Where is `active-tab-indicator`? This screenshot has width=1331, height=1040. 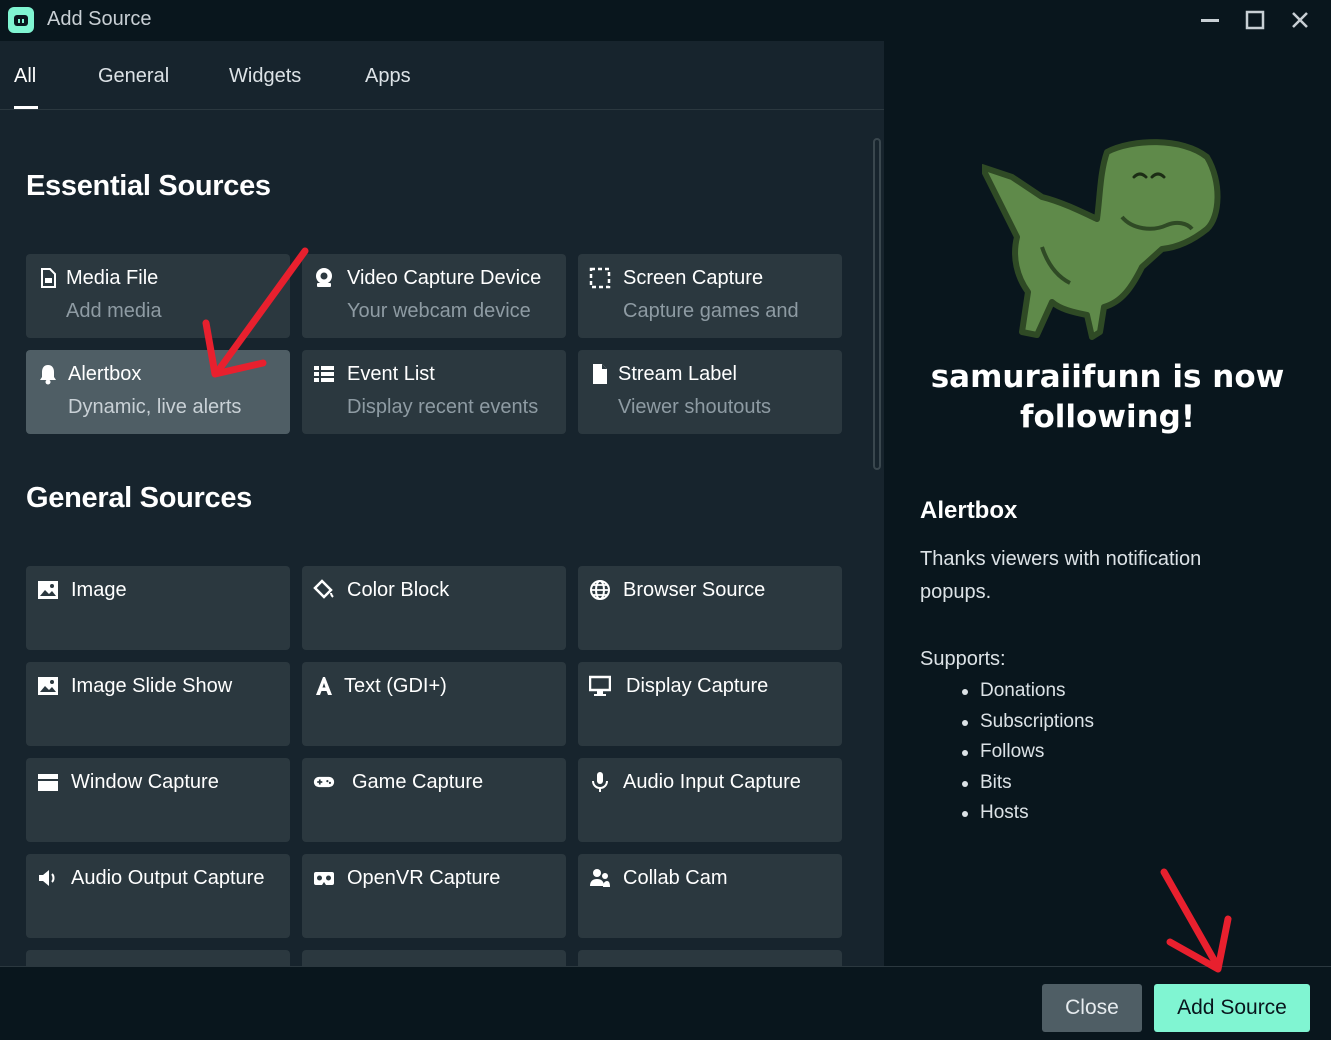
active-tab-indicator is located at coordinates (26, 107).